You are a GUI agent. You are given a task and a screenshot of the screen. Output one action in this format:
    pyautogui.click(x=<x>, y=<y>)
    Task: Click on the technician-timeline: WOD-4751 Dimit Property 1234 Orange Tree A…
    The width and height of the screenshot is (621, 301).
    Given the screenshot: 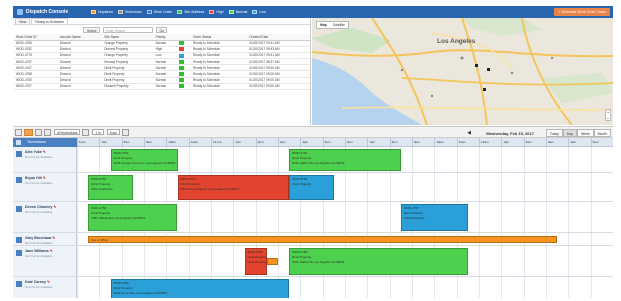 What is the action you would take?
    pyautogui.click(x=345, y=159)
    